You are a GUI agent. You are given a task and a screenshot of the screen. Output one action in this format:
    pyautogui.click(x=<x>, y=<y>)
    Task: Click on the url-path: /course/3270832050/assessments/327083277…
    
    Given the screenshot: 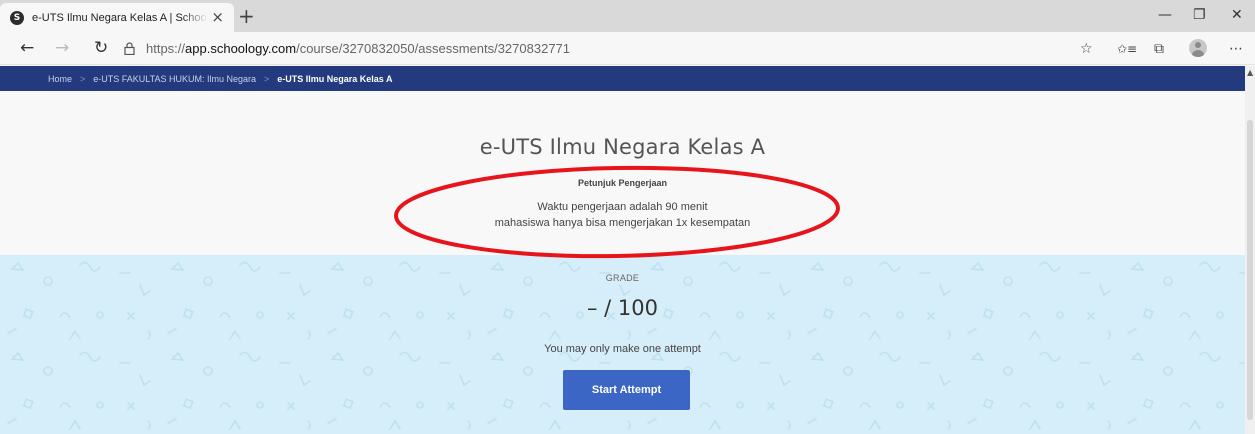 What is the action you would take?
    pyautogui.click(x=433, y=48)
    